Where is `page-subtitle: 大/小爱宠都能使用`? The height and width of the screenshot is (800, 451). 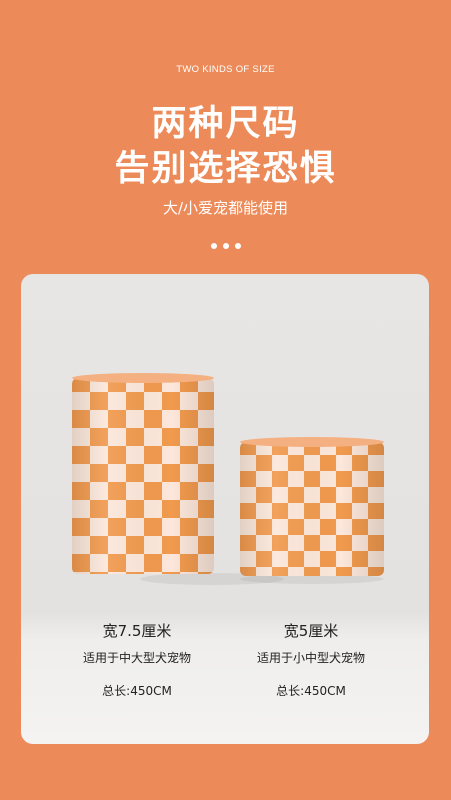
page-subtitle: 大/小爱宠都能使用 is located at coordinates (225, 208).